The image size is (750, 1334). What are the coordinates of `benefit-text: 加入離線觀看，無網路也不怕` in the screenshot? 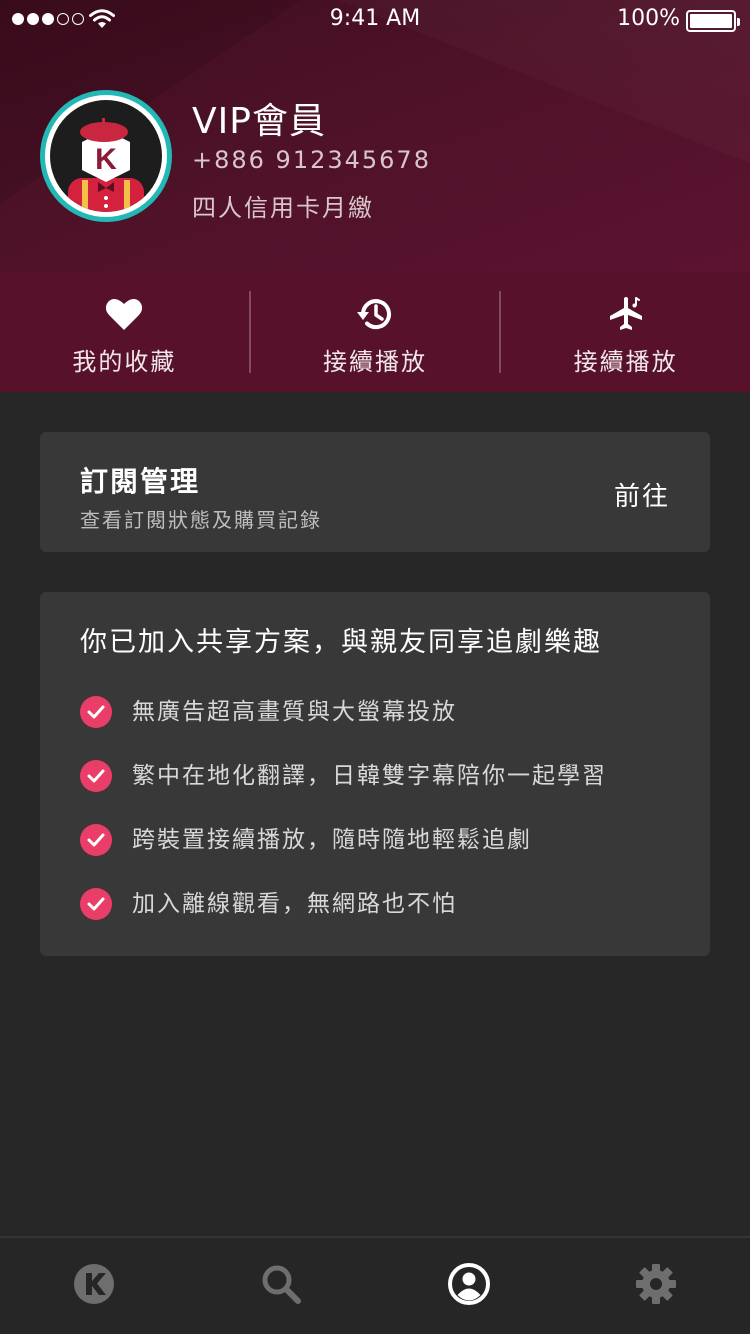 It's located at (294, 904).